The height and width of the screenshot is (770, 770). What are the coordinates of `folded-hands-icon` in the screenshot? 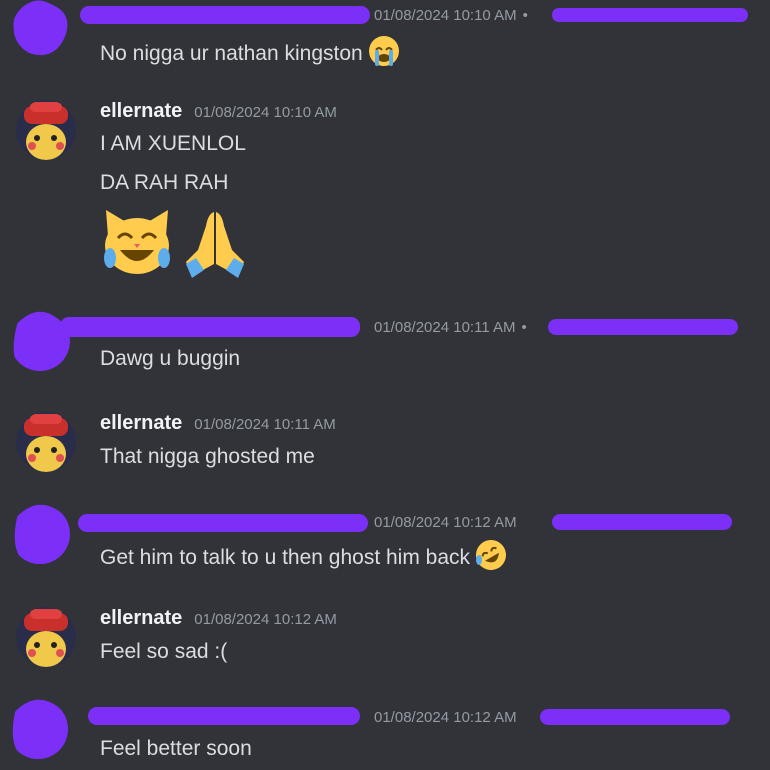 It's located at (215, 243).